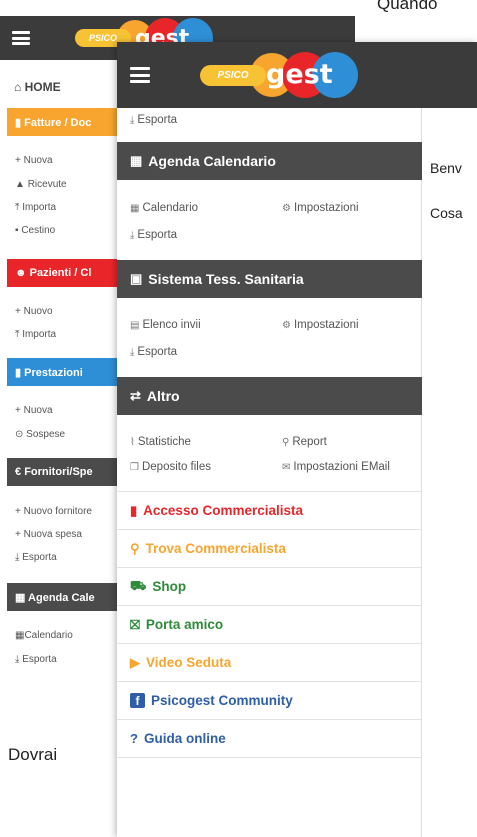 Image resolution: width=477 pixels, height=837 pixels. Describe the element at coordinates (215, 548) in the screenshot. I see `link-label: Trova Commercialista` at that location.